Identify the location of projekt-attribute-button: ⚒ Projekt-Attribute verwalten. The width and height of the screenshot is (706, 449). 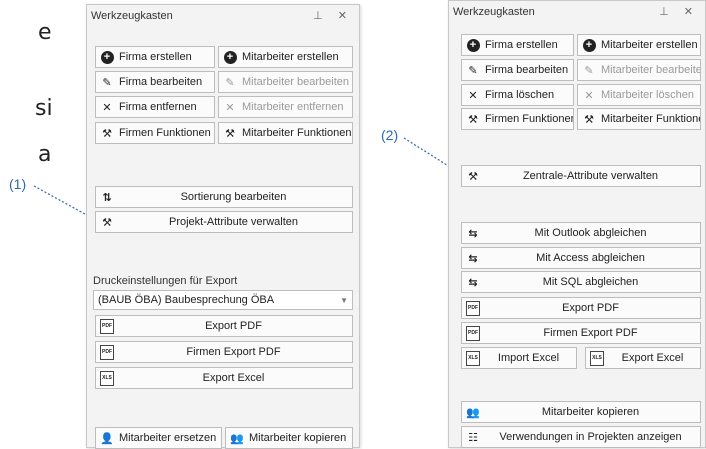
(224, 222).